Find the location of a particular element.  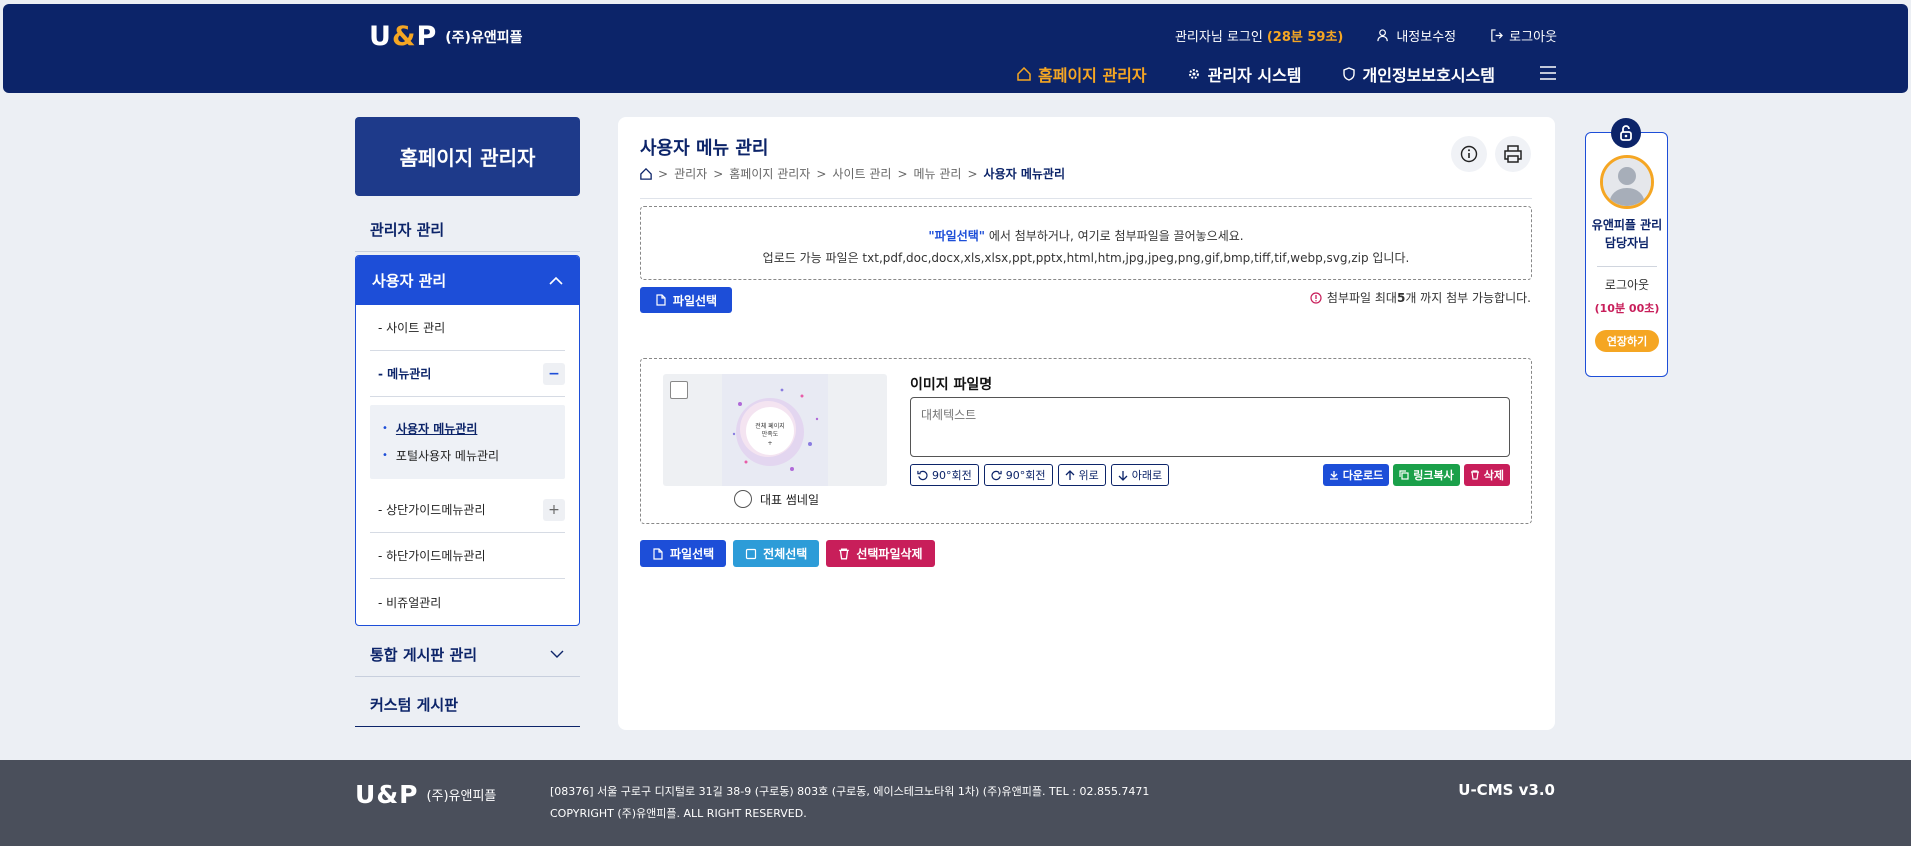

rotate-left-icon is located at coordinates (922, 475).